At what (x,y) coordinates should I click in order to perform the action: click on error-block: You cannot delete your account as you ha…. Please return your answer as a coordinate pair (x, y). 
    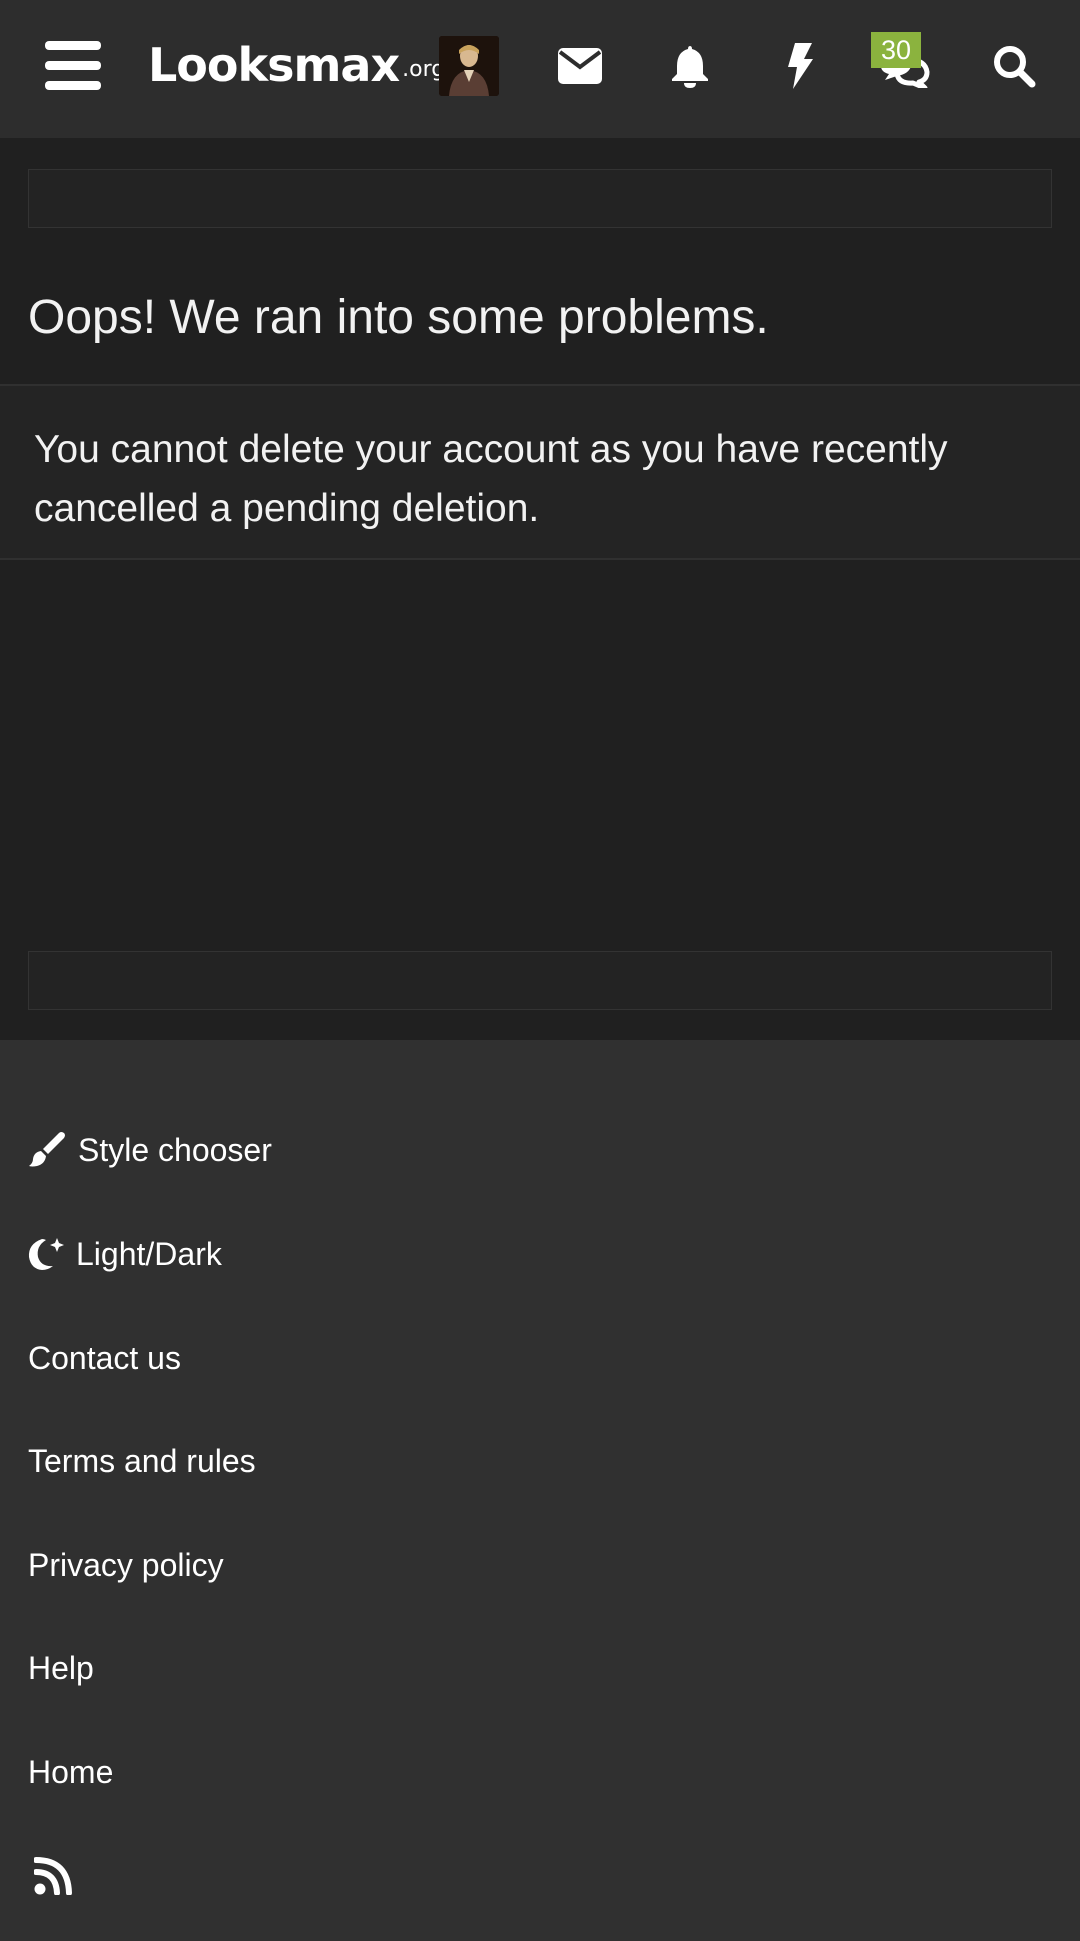
    Looking at the image, I should click on (540, 472).